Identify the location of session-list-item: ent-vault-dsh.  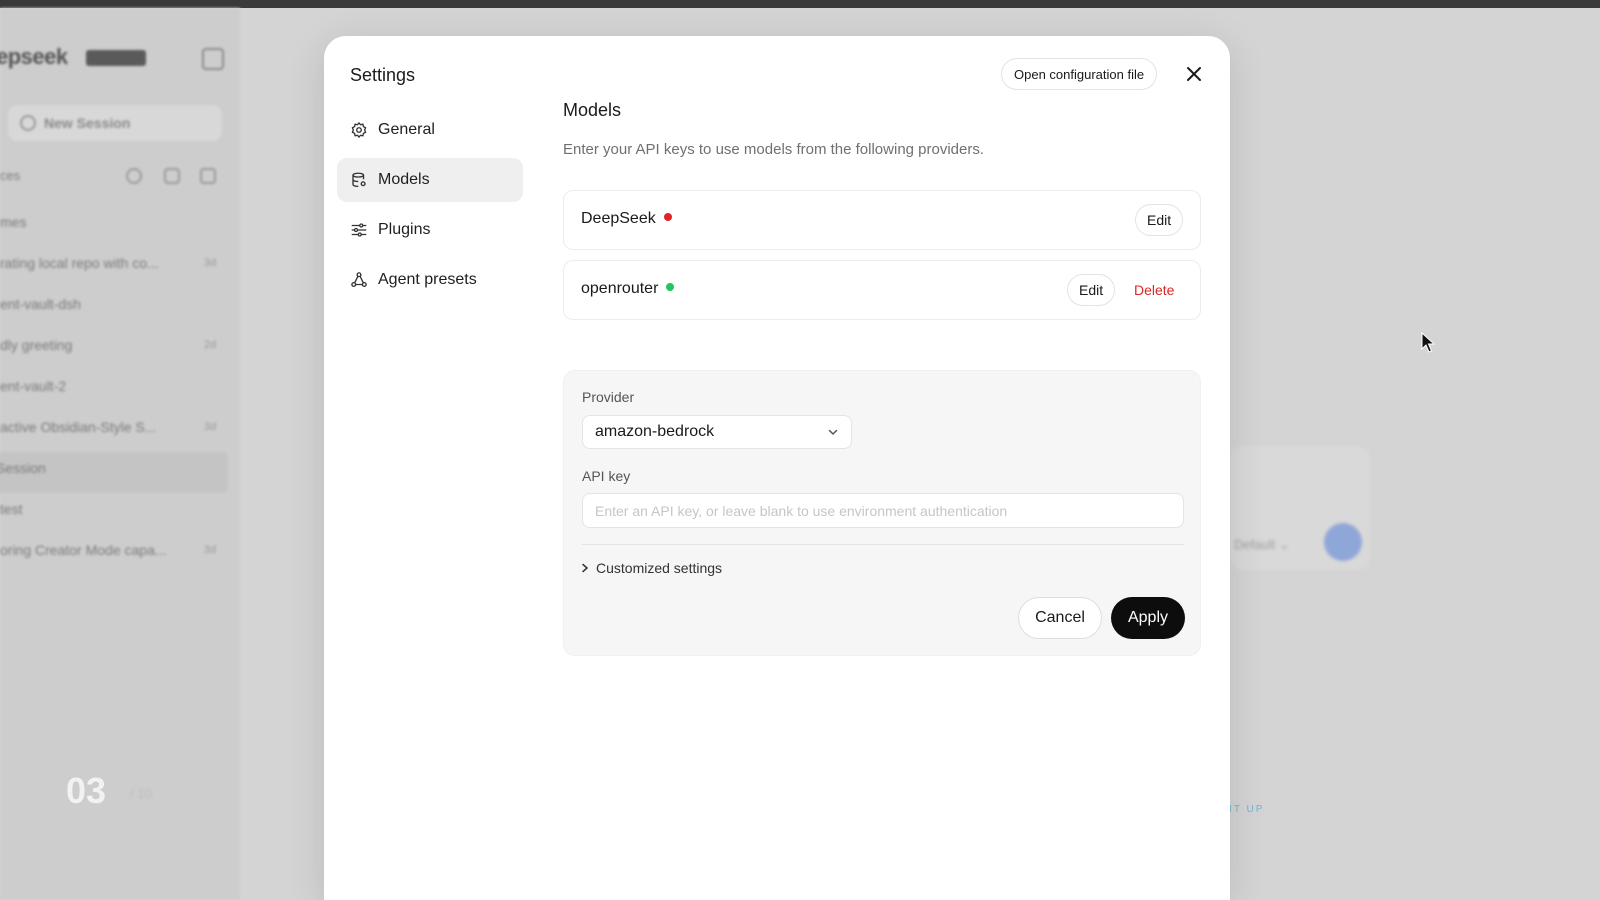
(116, 308).